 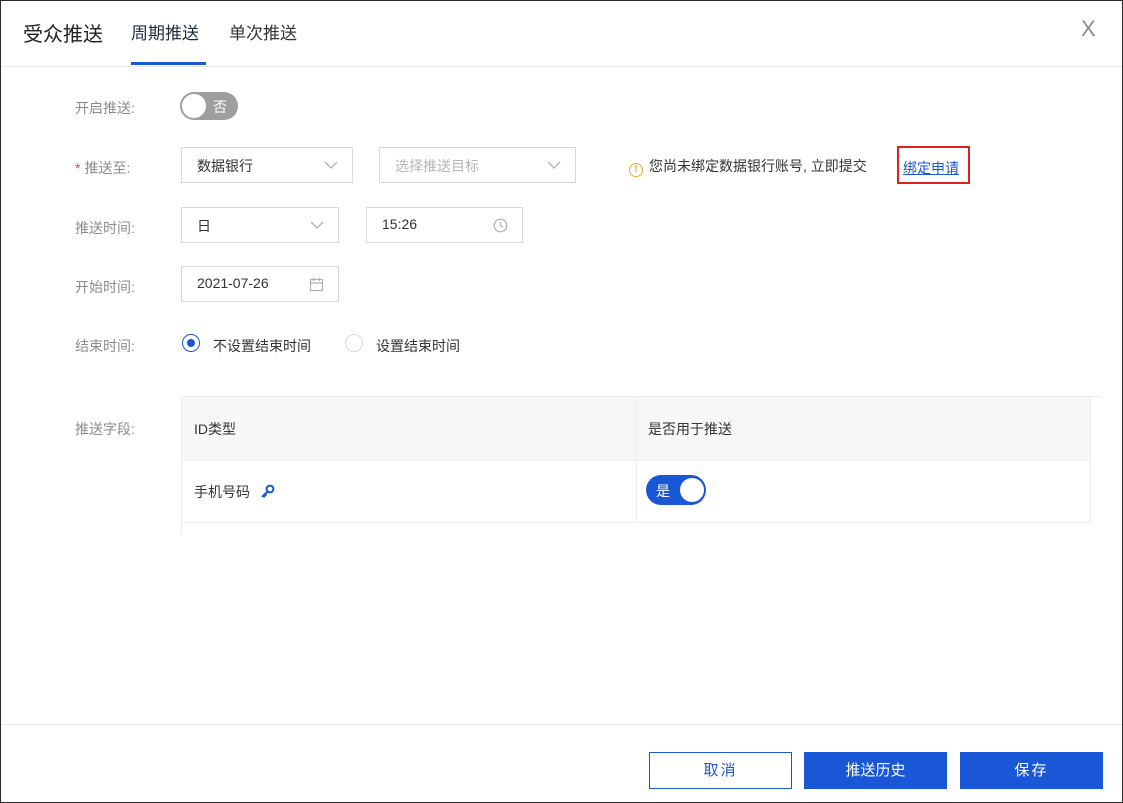 What do you see at coordinates (354, 343) in the screenshot?
I see `radio-set-end-time` at bounding box center [354, 343].